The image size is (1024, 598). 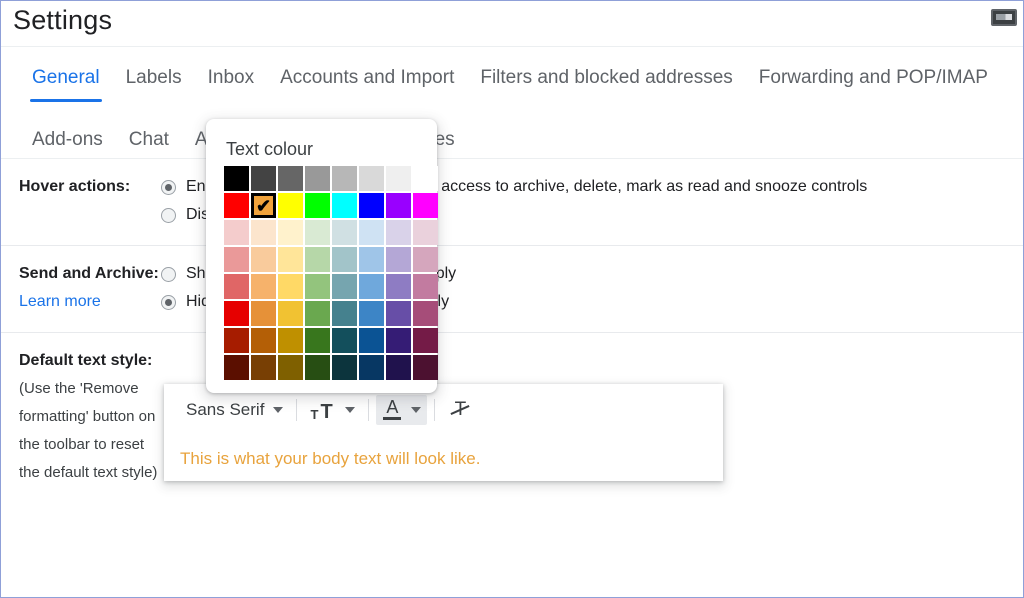 What do you see at coordinates (873, 78) in the screenshot?
I see `tab-forwarding-and-pop-imap: Forwarding and POP/IMAP` at bounding box center [873, 78].